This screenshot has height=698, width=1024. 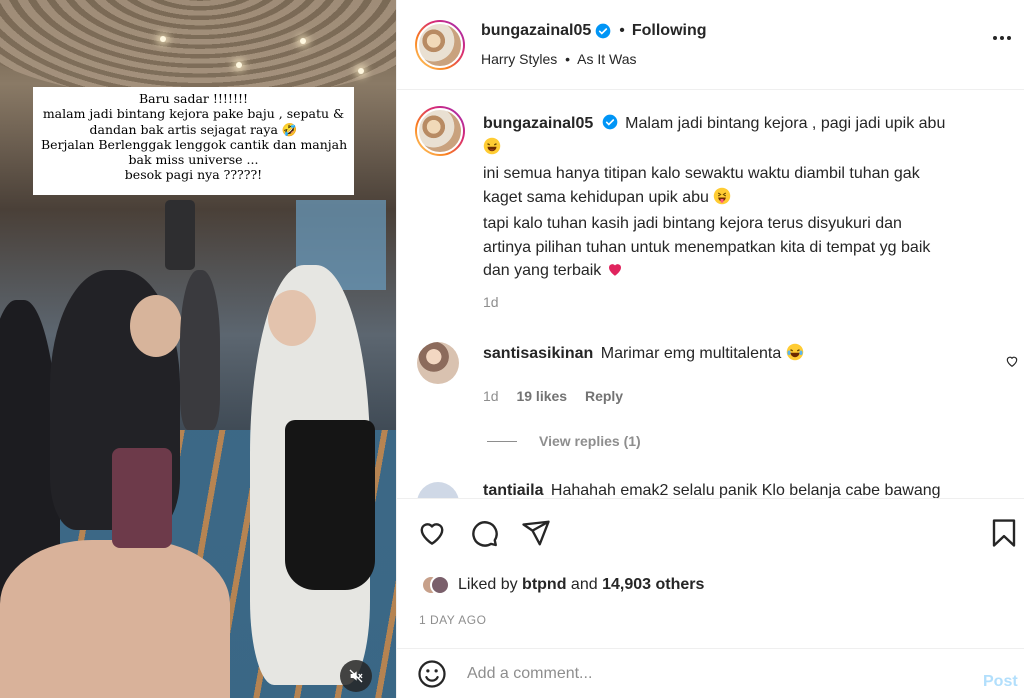 What do you see at coordinates (722, 200) in the screenshot?
I see `tongue-emoji-icon` at bounding box center [722, 200].